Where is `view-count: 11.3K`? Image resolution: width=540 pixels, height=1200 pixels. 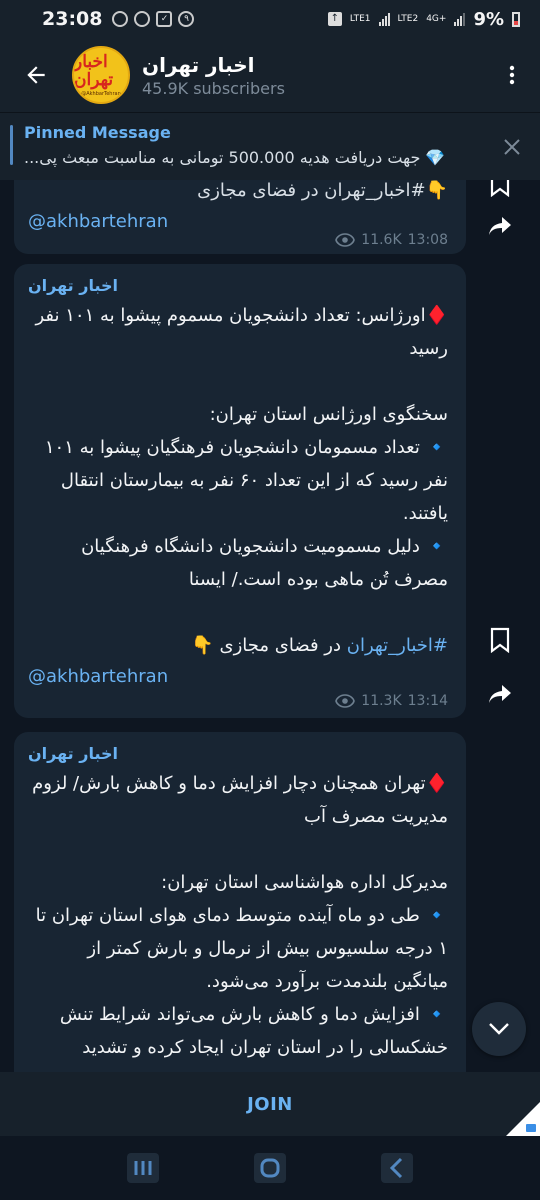 view-count: 11.3K is located at coordinates (381, 701).